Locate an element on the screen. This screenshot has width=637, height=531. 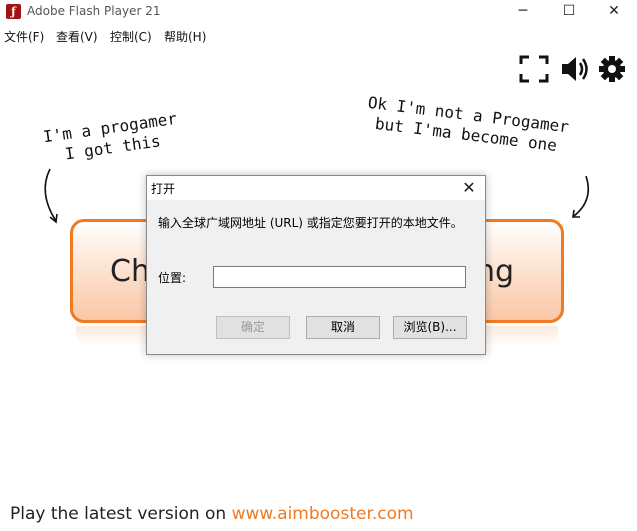
arrow-right-icon is located at coordinates (583, 198).